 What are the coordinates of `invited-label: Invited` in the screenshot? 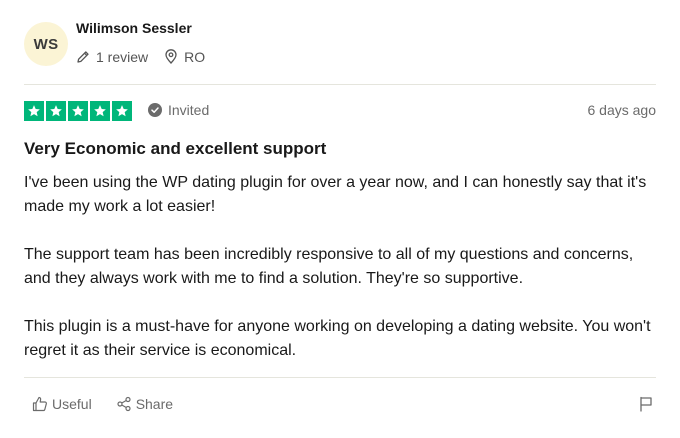 It's located at (189, 110).